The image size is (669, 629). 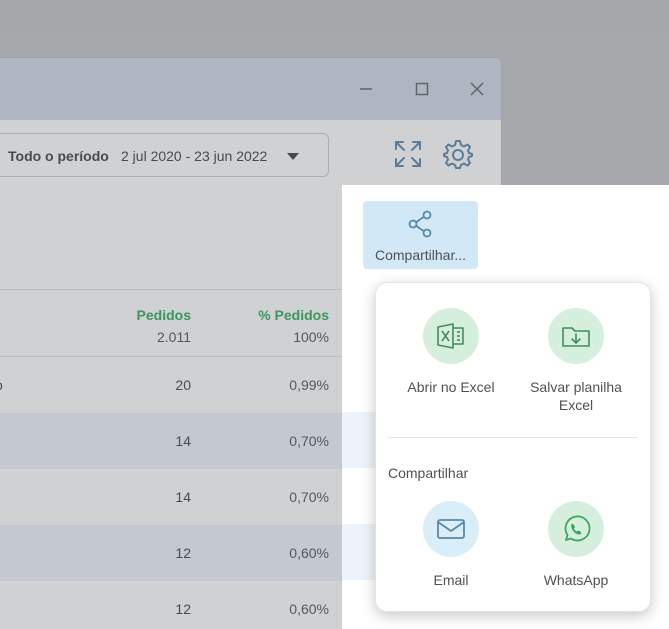 I want to click on menu-divider, so click(x=513, y=437).